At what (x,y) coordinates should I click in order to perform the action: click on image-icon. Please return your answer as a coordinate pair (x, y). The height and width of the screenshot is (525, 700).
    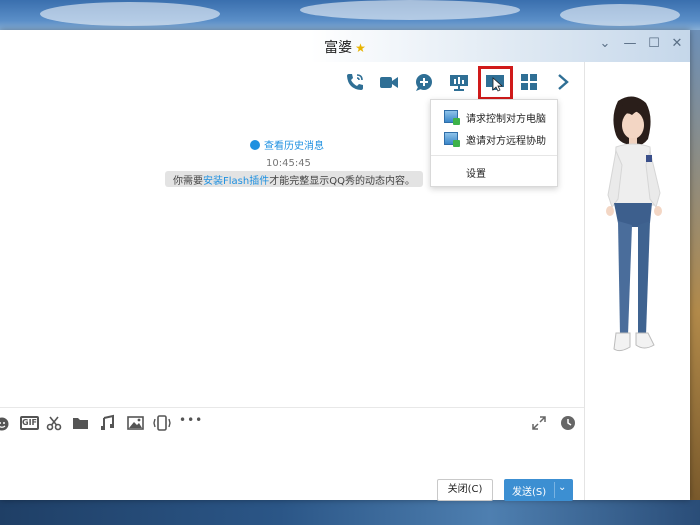
    Looking at the image, I should click on (135, 423).